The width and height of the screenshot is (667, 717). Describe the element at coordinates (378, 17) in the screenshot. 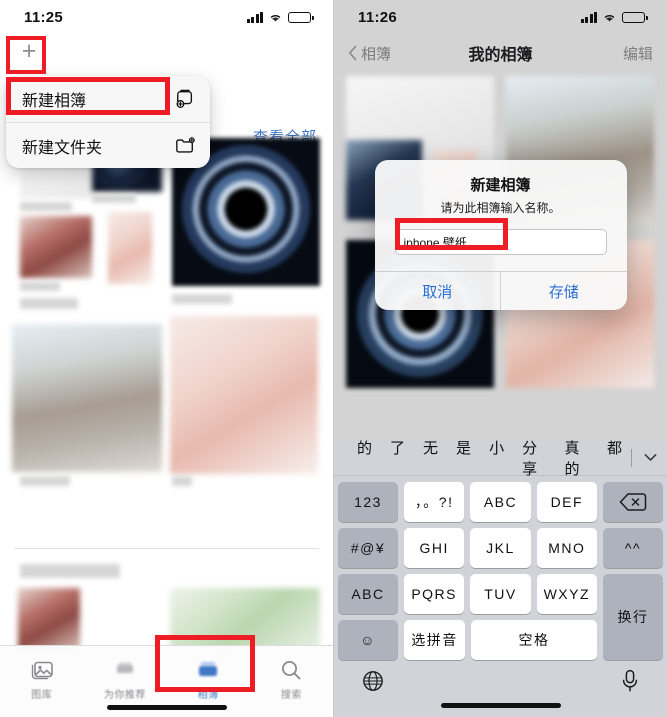

I see `status-time: 11:26` at that location.